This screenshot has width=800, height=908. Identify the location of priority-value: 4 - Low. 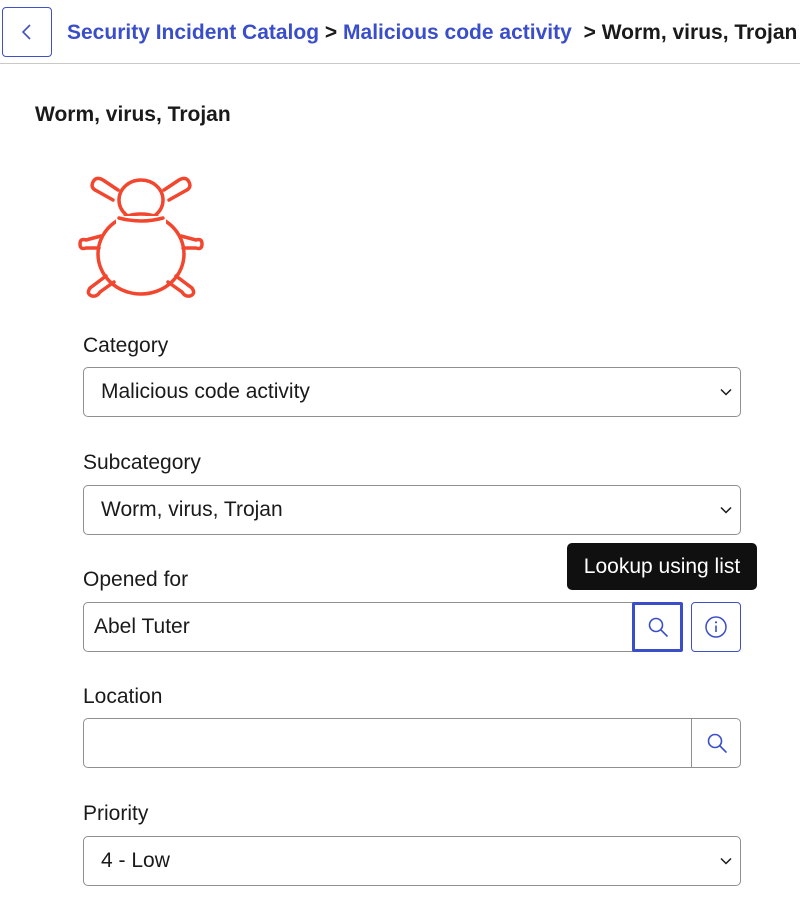
(135, 860).